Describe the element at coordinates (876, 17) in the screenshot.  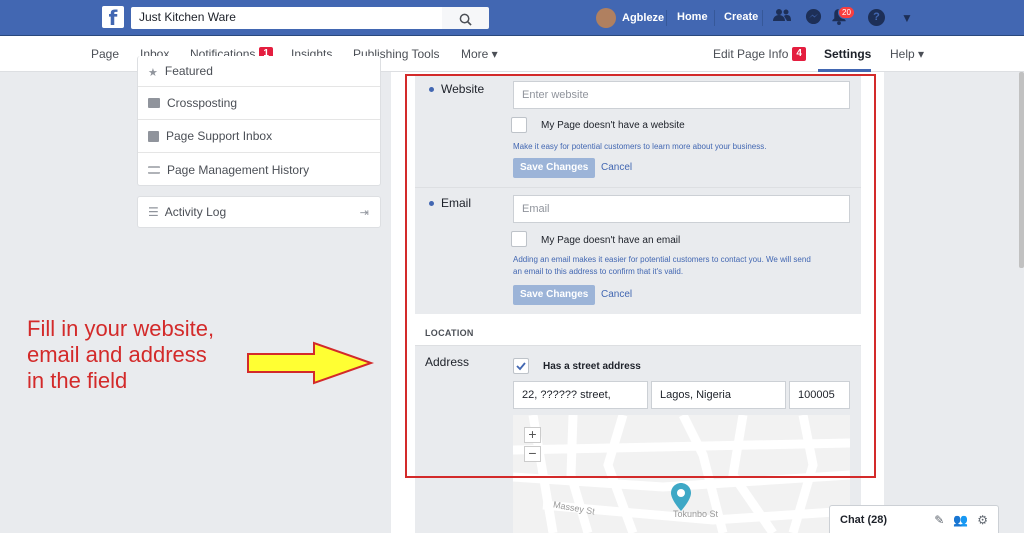
I see `help-icon: ?` at that location.